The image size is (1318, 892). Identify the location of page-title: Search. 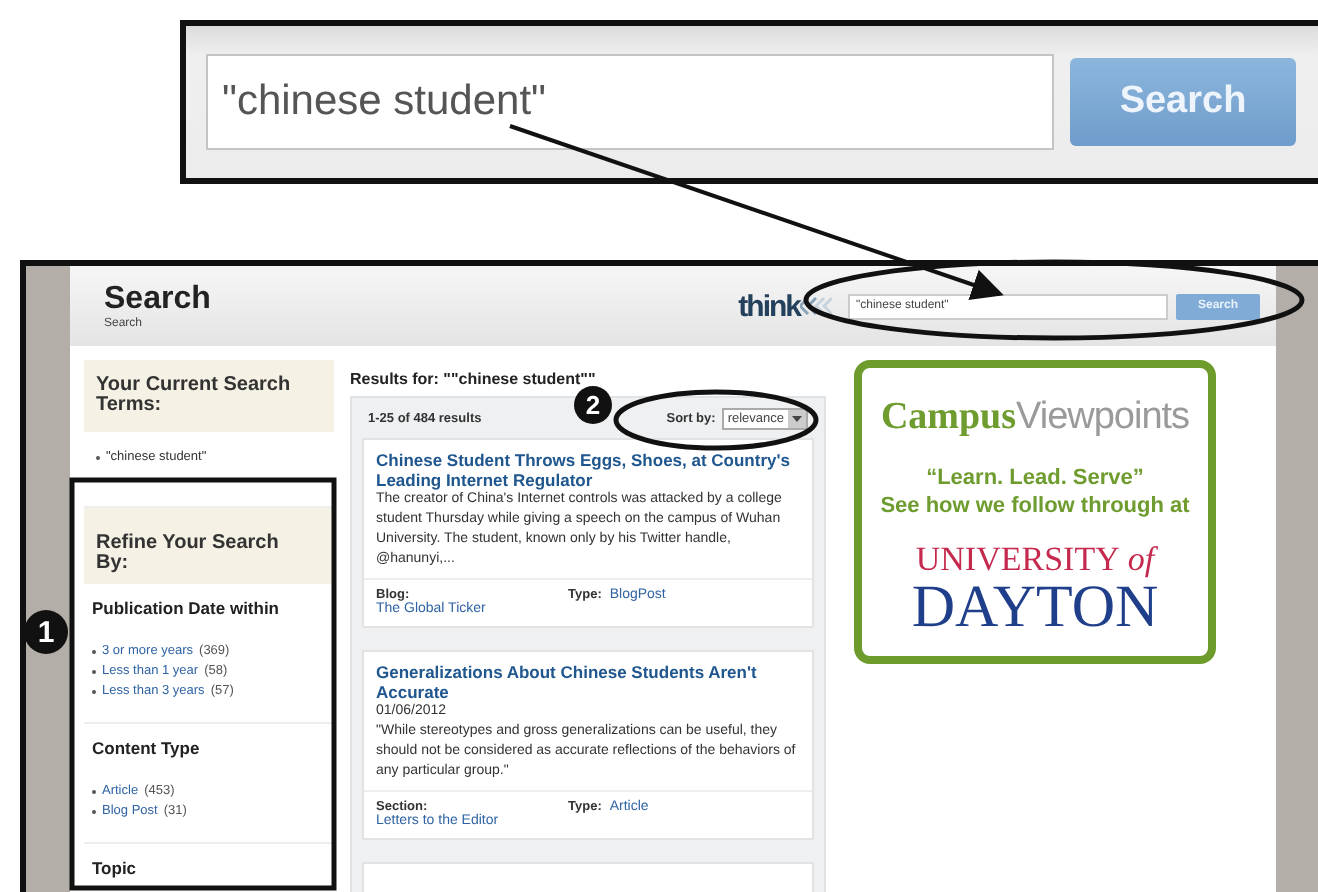
(157, 299).